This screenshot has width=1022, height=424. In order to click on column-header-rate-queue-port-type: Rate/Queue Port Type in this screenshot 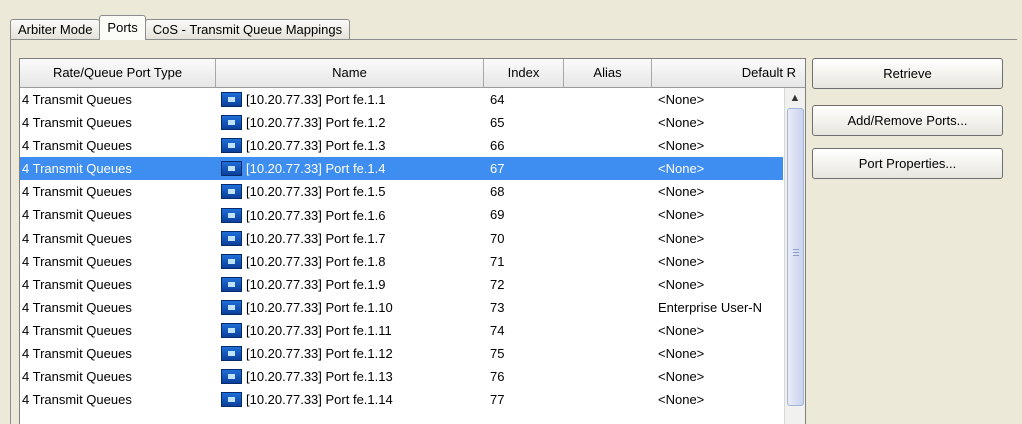, I will do `click(118, 73)`.